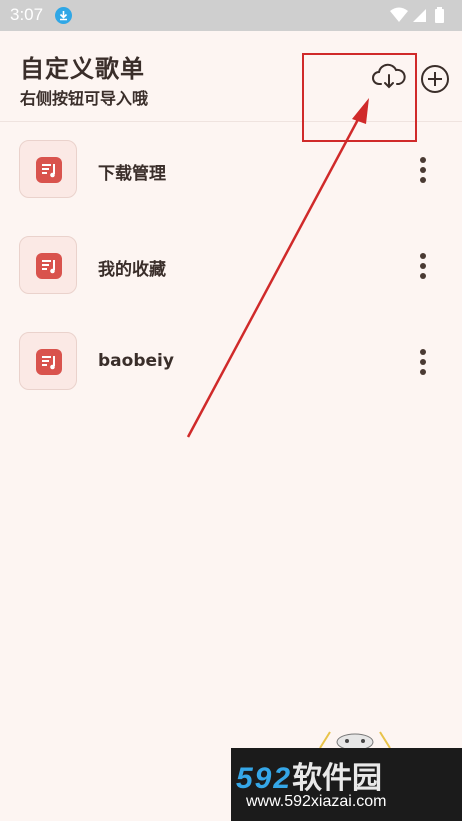  Describe the element at coordinates (355, 740) in the screenshot. I see `watermark-mascot-icon` at that location.